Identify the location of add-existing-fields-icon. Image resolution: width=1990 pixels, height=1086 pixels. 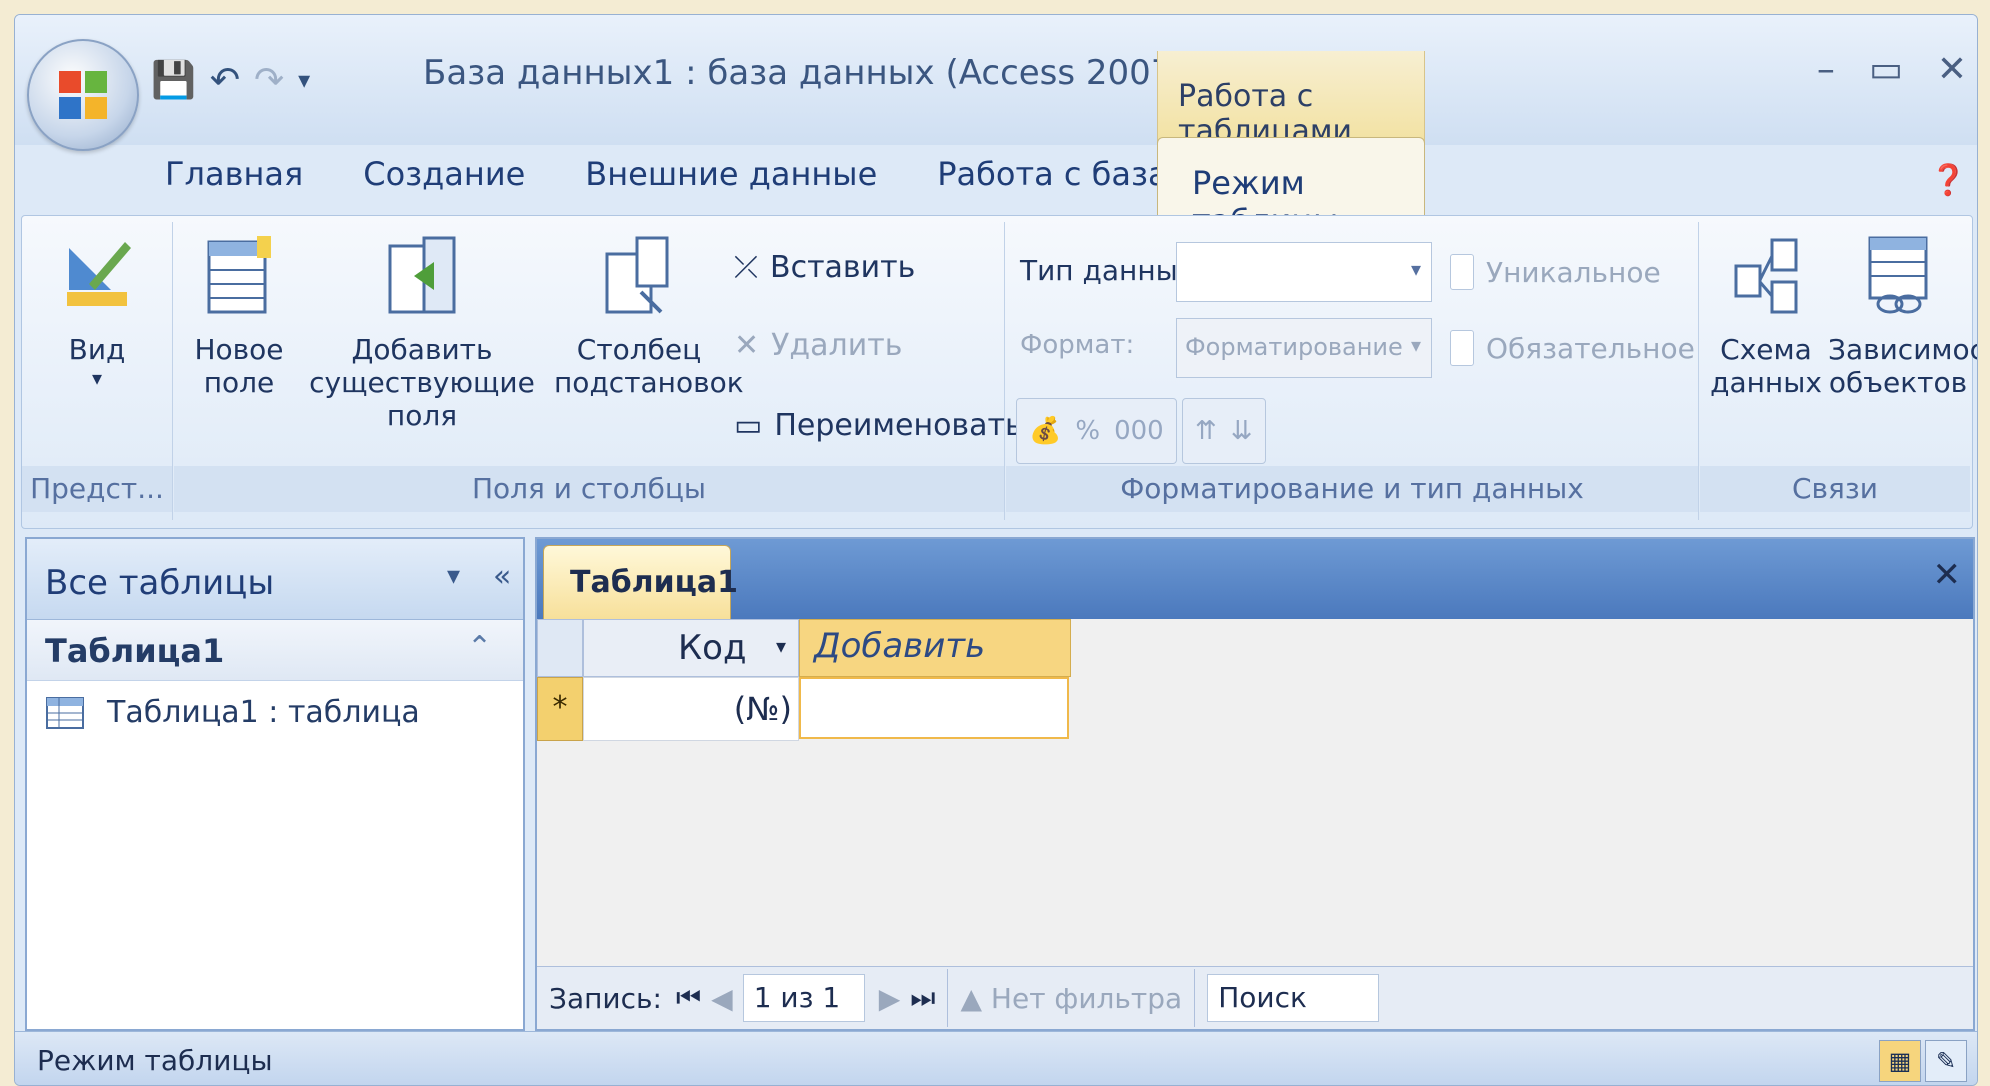
(422, 275).